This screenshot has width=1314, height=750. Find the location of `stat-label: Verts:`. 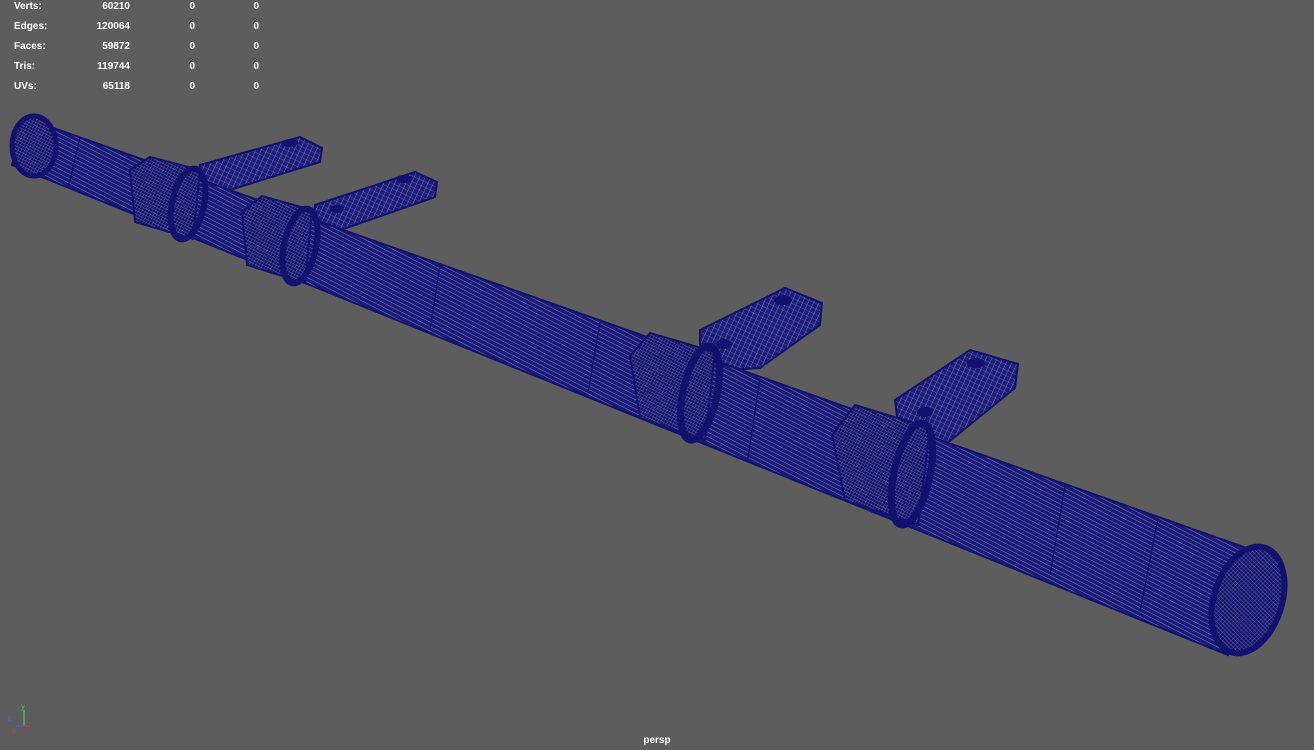

stat-label: Verts: is located at coordinates (28, 6).